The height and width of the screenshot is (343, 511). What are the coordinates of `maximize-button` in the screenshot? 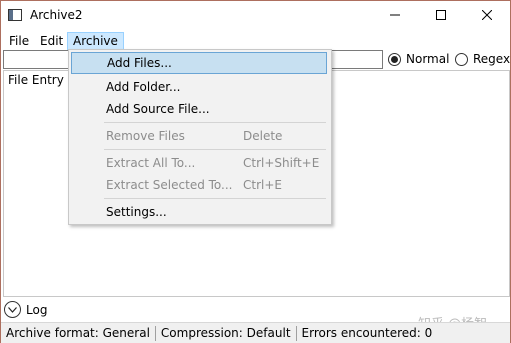 It's located at (441, 16).